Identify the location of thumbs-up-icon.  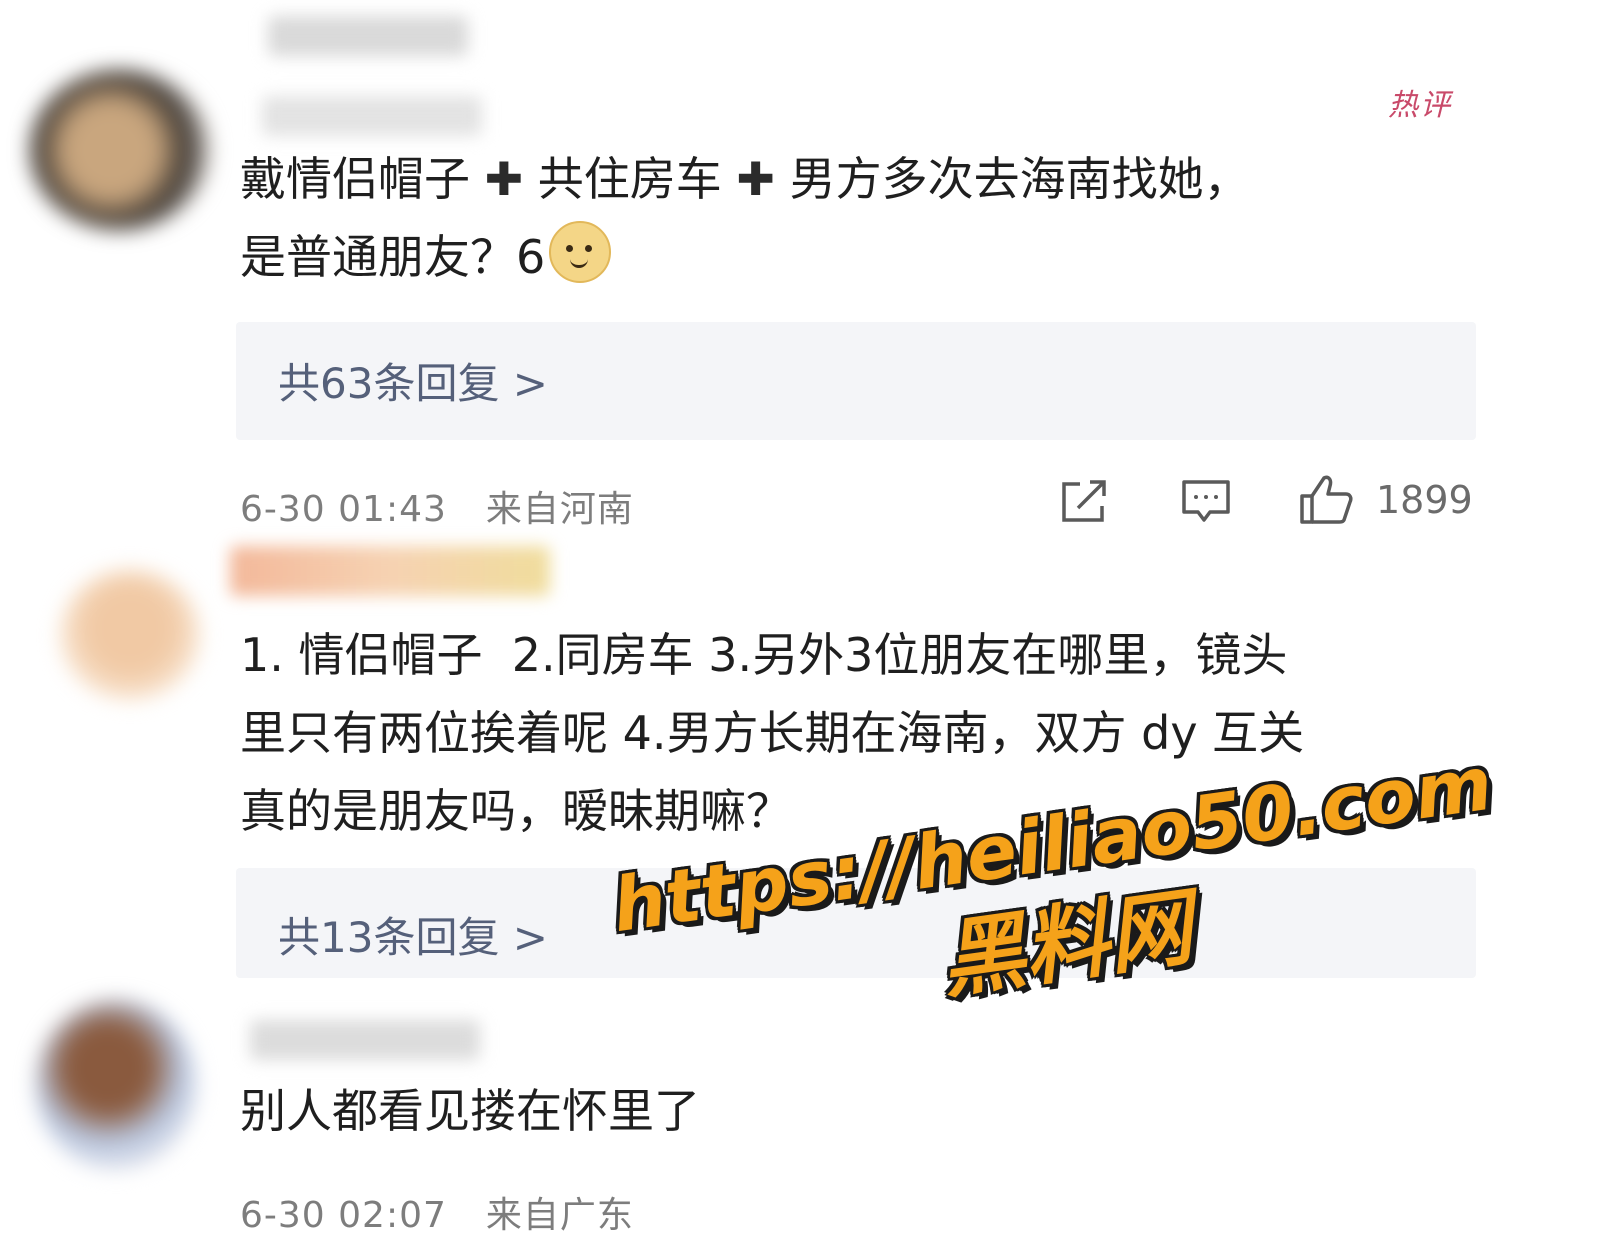
(1326, 500).